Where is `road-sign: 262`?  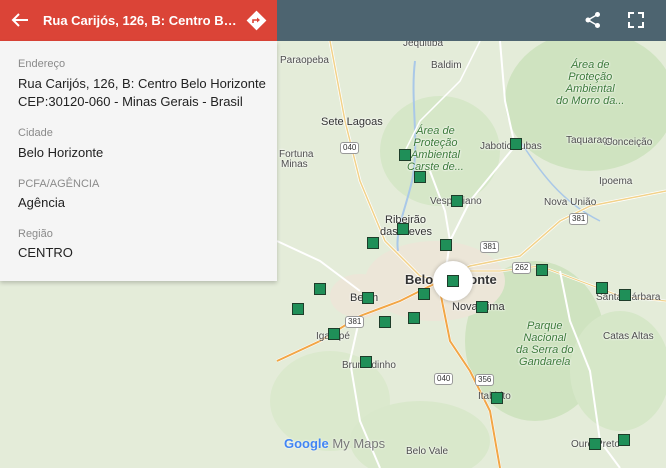
road-sign: 262 is located at coordinates (522, 268).